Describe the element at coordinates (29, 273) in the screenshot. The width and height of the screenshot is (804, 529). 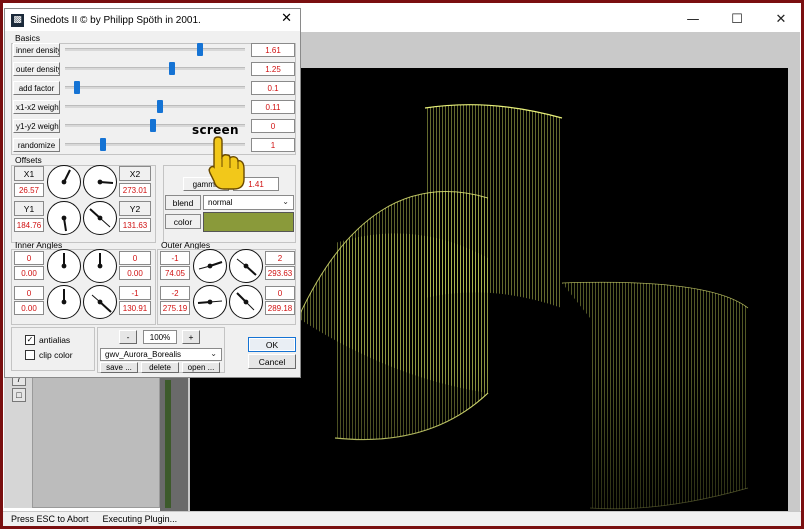
I see `inner-a1-angle: 0.00` at that location.